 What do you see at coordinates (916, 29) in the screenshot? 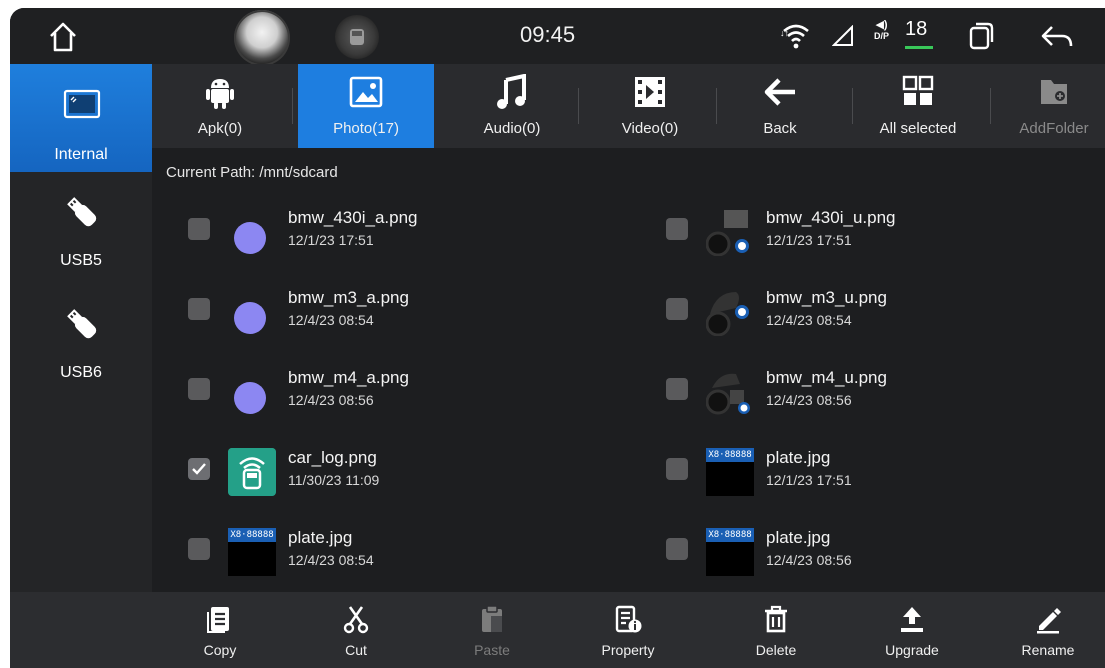
I see `volume-value: 18` at bounding box center [916, 29].